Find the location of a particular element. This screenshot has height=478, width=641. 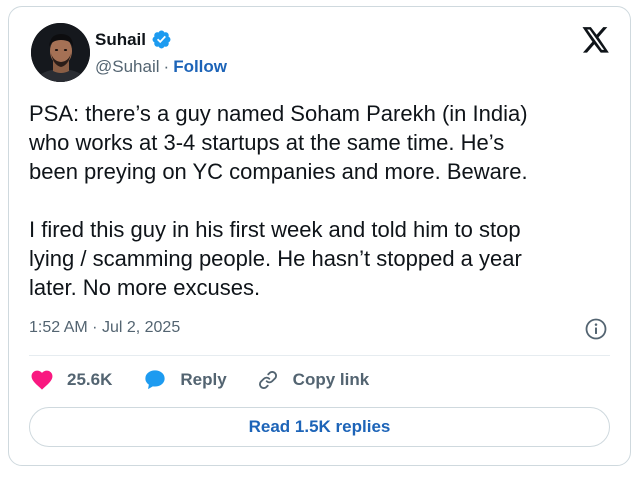

read-replies-label: Read 1.5K replies is located at coordinates (319, 426).